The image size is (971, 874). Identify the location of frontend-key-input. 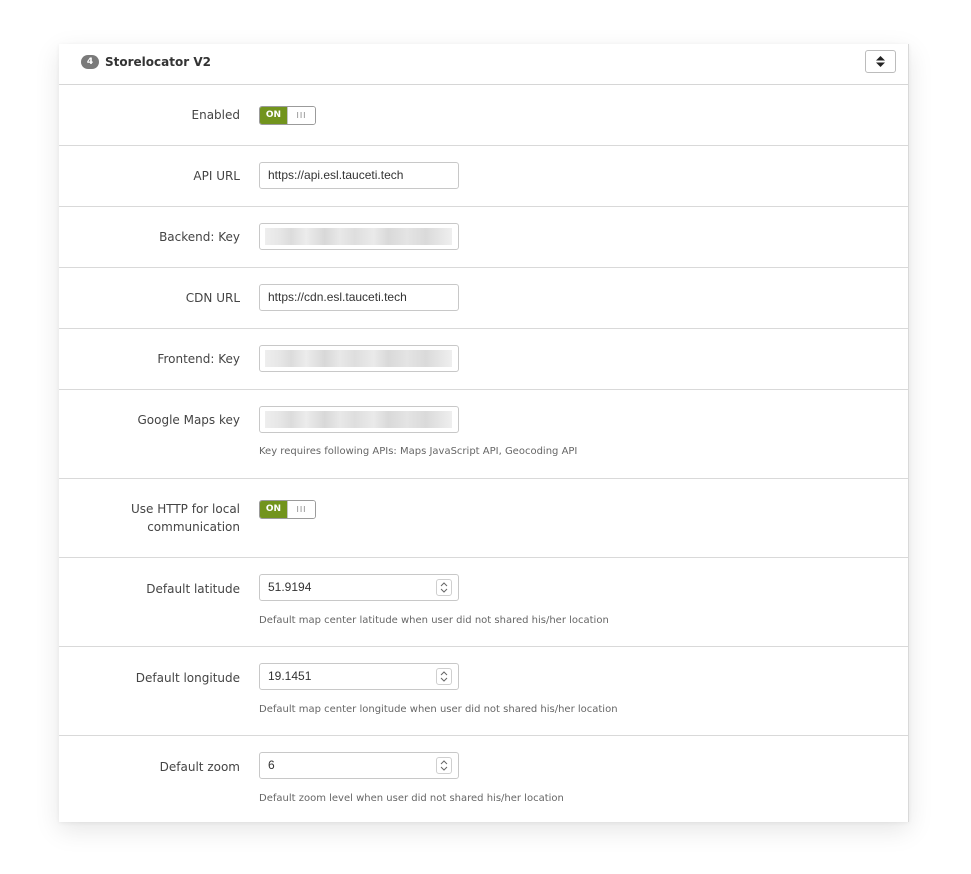
(359, 358).